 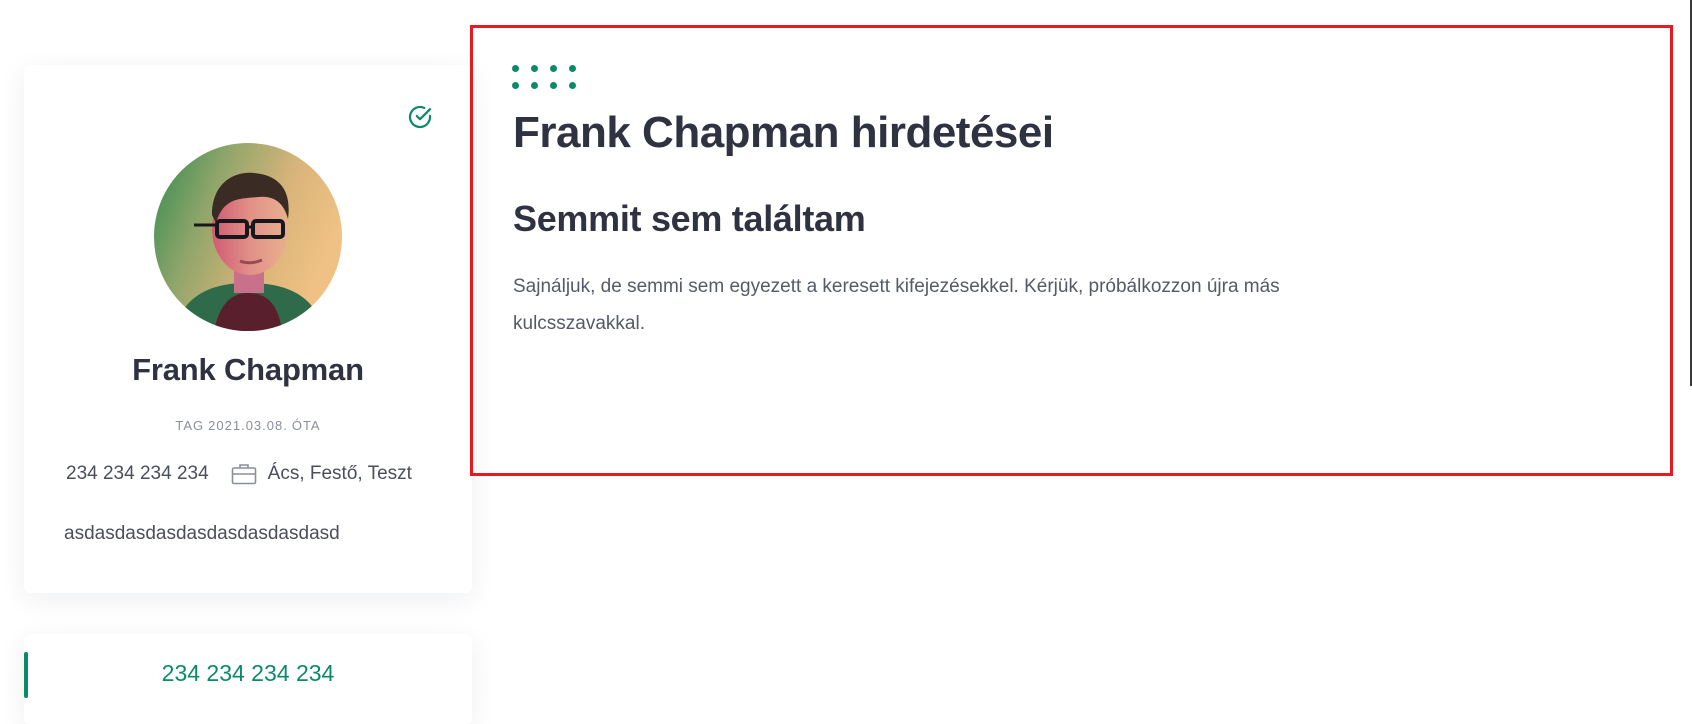 What do you see at coordinates (248, 237) in the screenshot?
I see `avatar` at bounding box center [248, 237].